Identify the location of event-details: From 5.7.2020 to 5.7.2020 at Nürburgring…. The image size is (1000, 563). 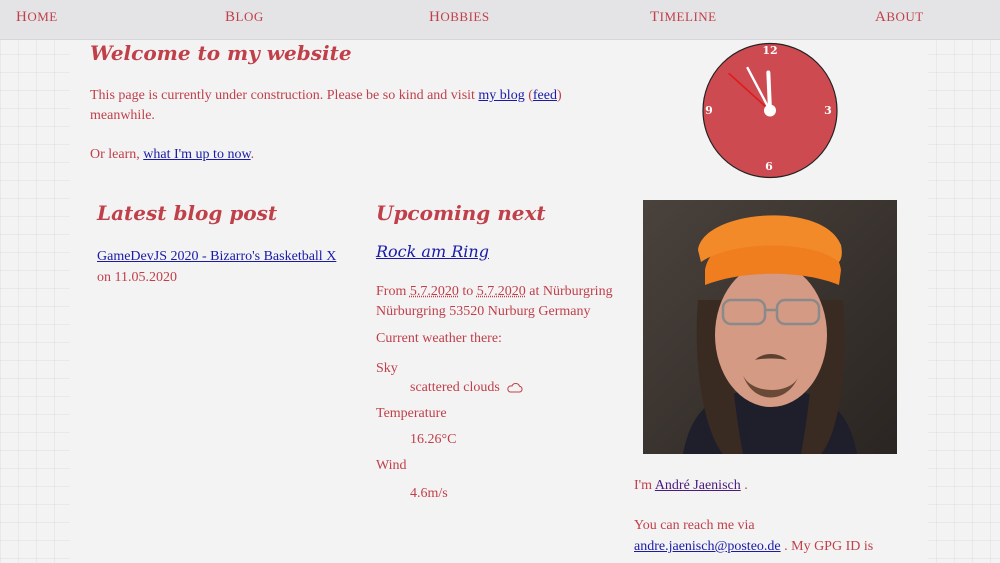
(506, 302).